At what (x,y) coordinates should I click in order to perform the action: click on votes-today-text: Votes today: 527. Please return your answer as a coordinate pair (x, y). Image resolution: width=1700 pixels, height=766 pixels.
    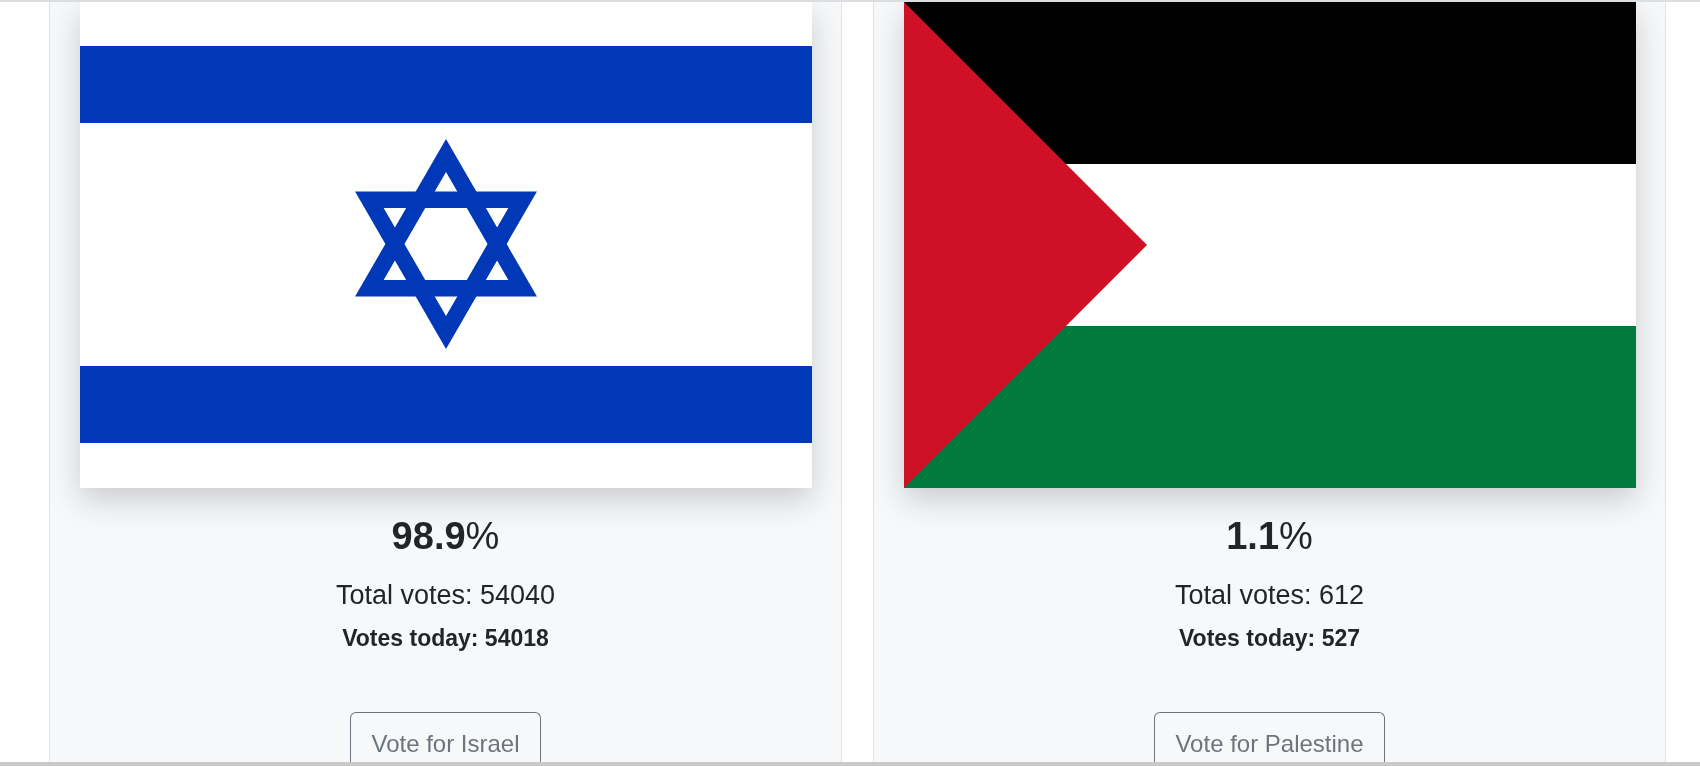
    Looking at the image, I should click on (1269, 638).